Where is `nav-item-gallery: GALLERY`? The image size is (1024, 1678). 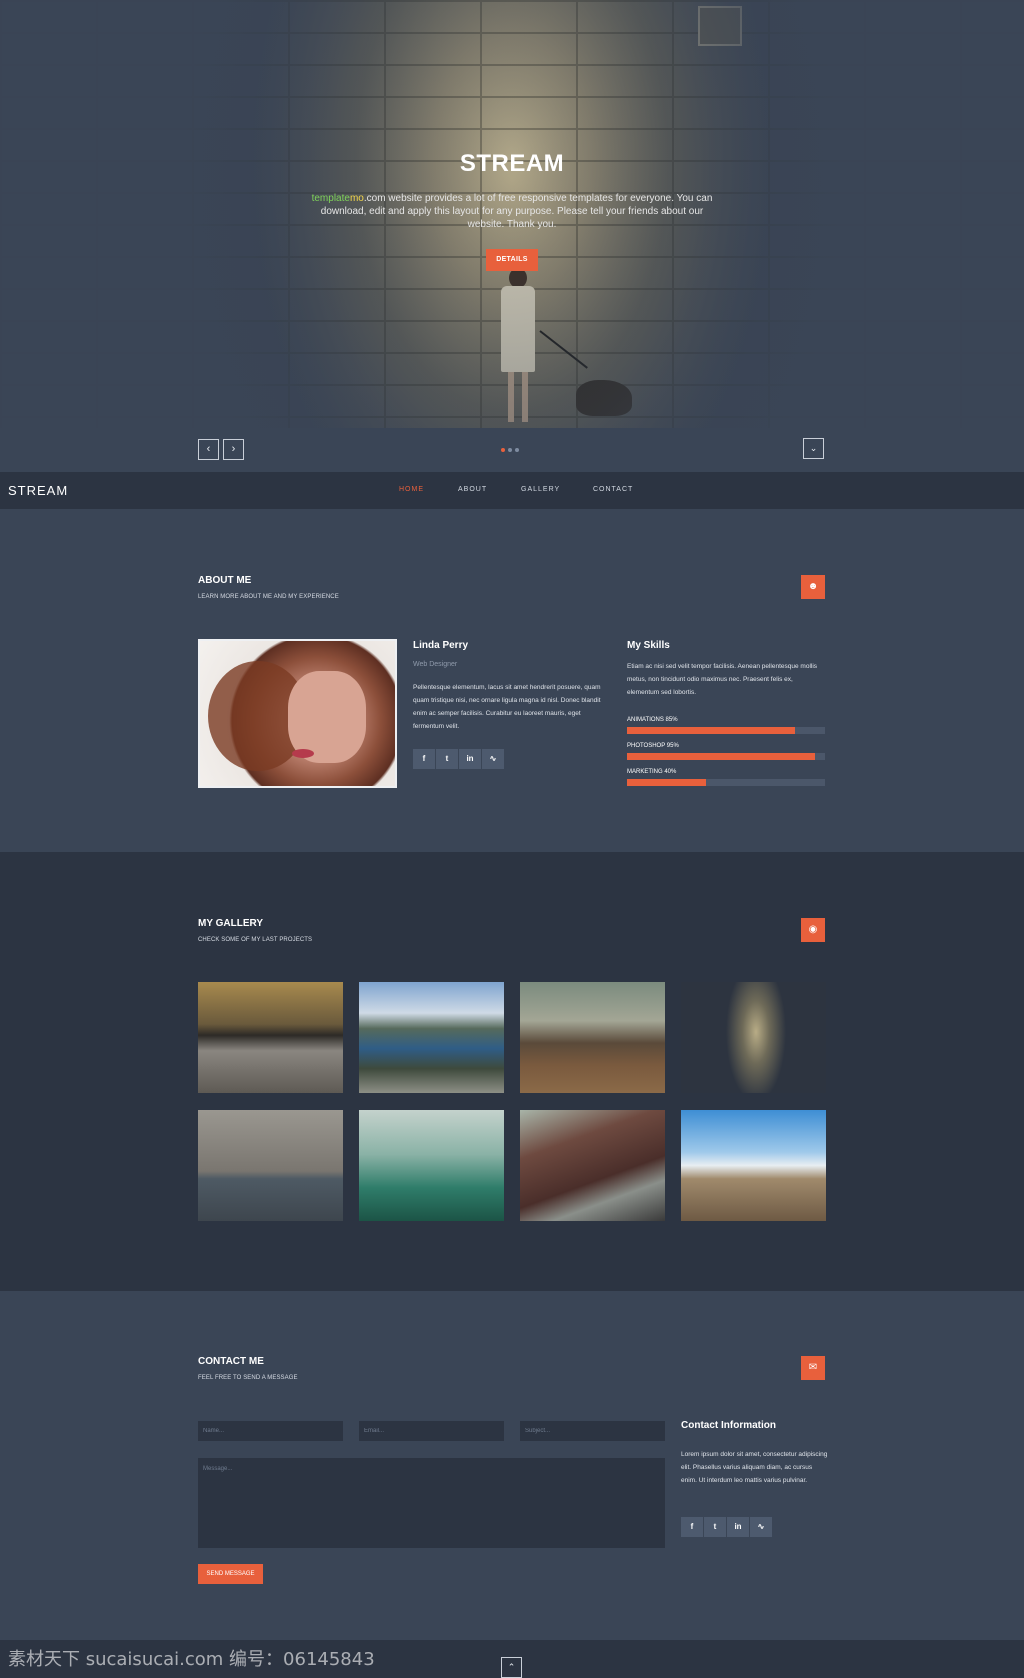
nav-item-gallery: GALLERY is located at coordinates (540, 489).